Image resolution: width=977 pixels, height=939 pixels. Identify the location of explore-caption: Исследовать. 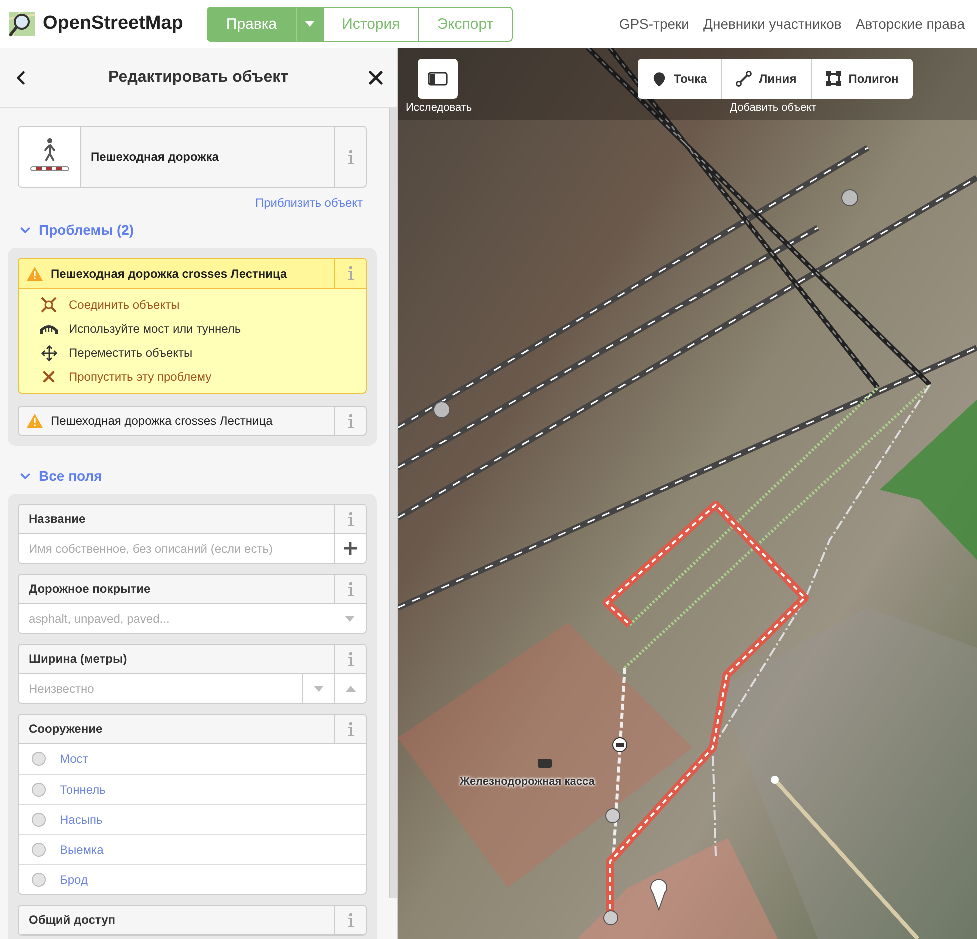
(439, 108).